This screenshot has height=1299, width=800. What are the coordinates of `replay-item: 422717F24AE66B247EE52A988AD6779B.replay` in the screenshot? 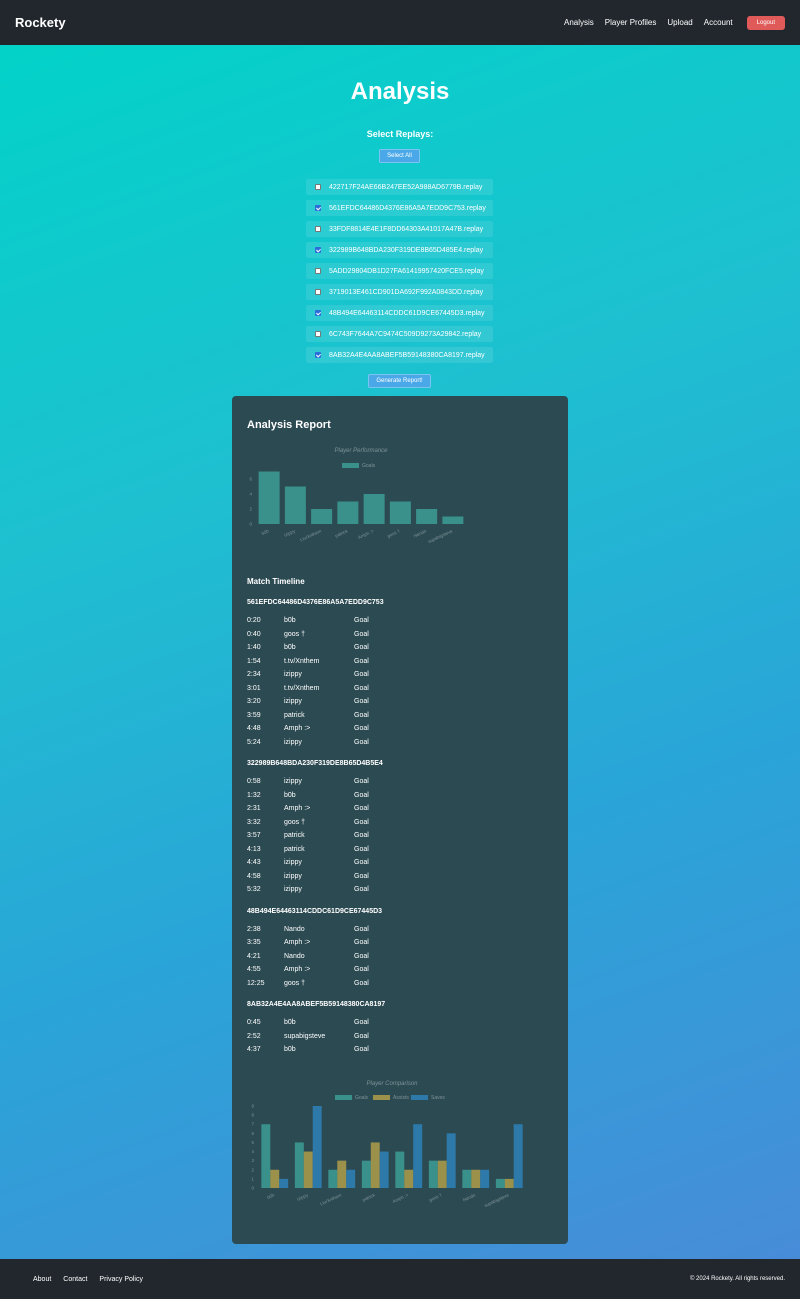 It's located at (399, 187).